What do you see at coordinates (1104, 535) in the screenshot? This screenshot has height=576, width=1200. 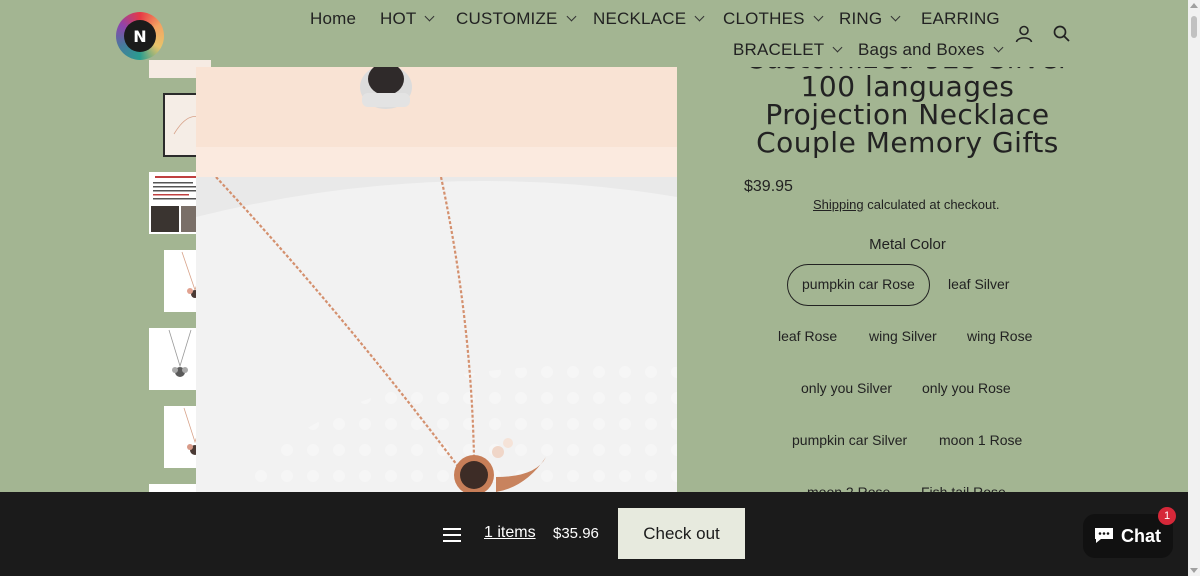 I see `chat-bubble-icon` at bounding box center [1104, 535].